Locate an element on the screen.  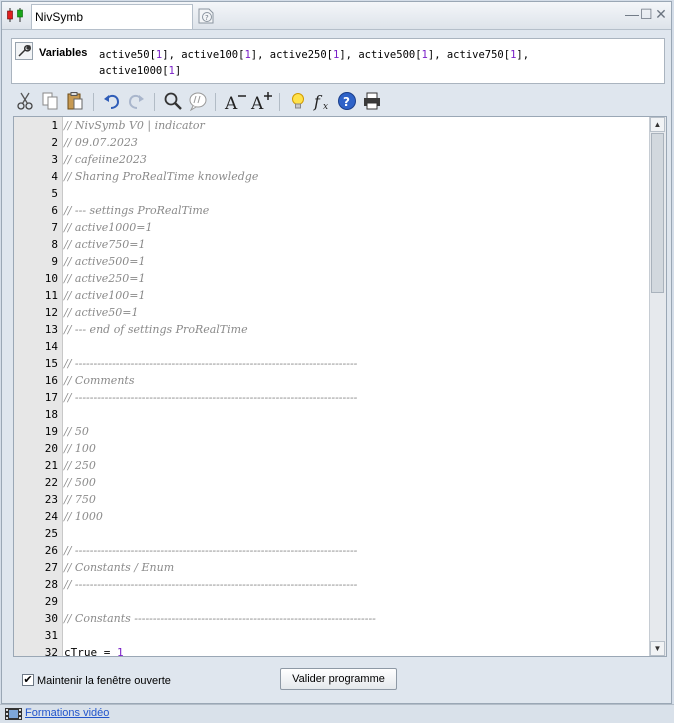
redo-icon is located at coordinates (136, 101).